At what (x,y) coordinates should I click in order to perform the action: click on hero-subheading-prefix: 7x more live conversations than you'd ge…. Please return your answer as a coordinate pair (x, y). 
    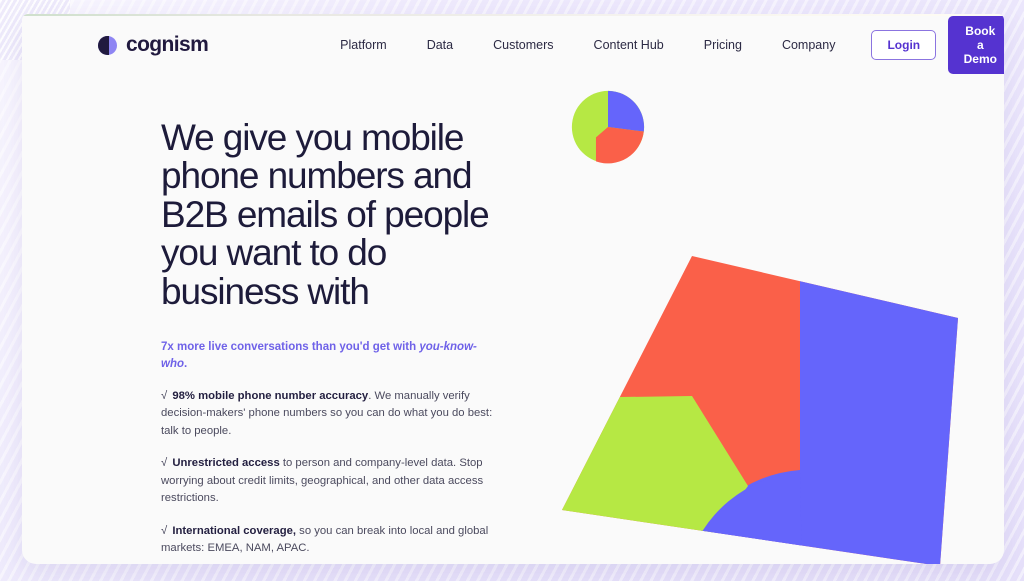
    Looking at the image, I should click on (290, 347).